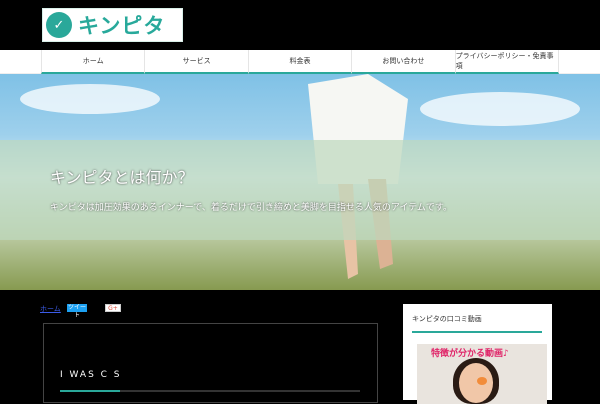 Image resolution: width=600 pixels, height=404 pixels. Describe the element at coordinates (122, 26) in the screenshot. I see `logo-text: キンピタ` at that location.